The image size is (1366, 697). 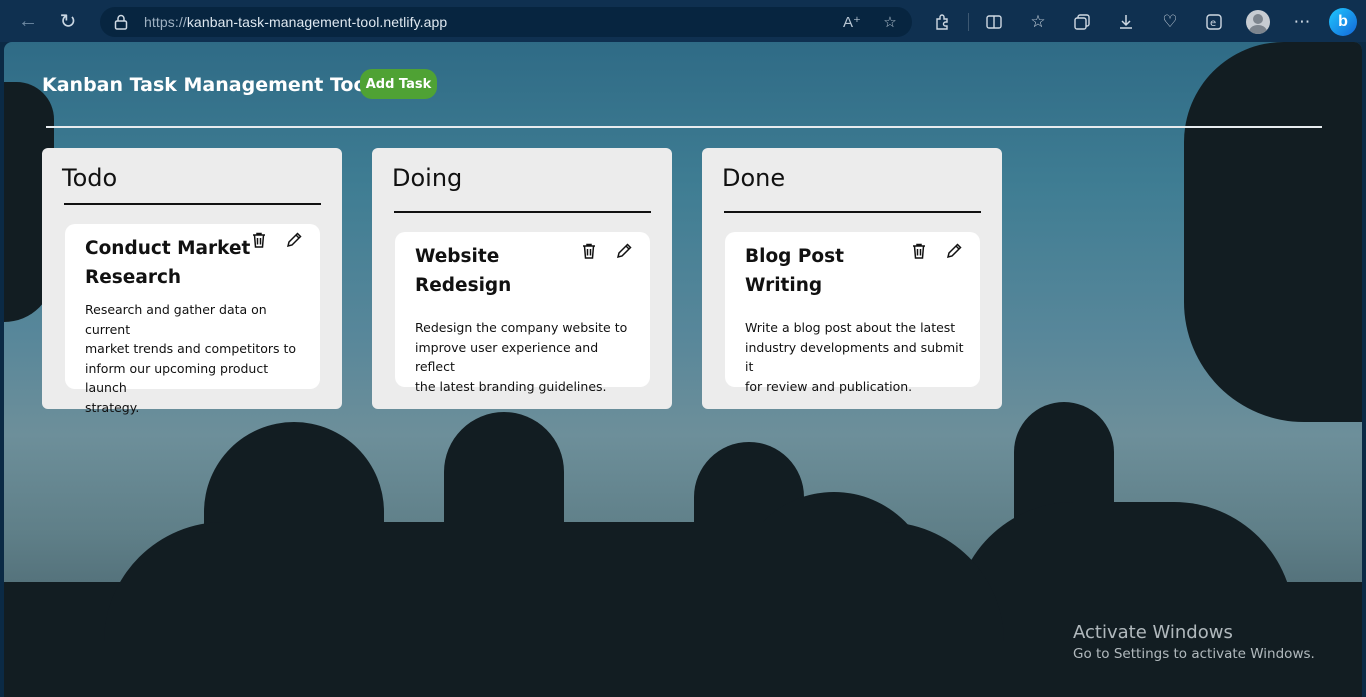 I want to click on lock-icon, so click(x=121, y=22).